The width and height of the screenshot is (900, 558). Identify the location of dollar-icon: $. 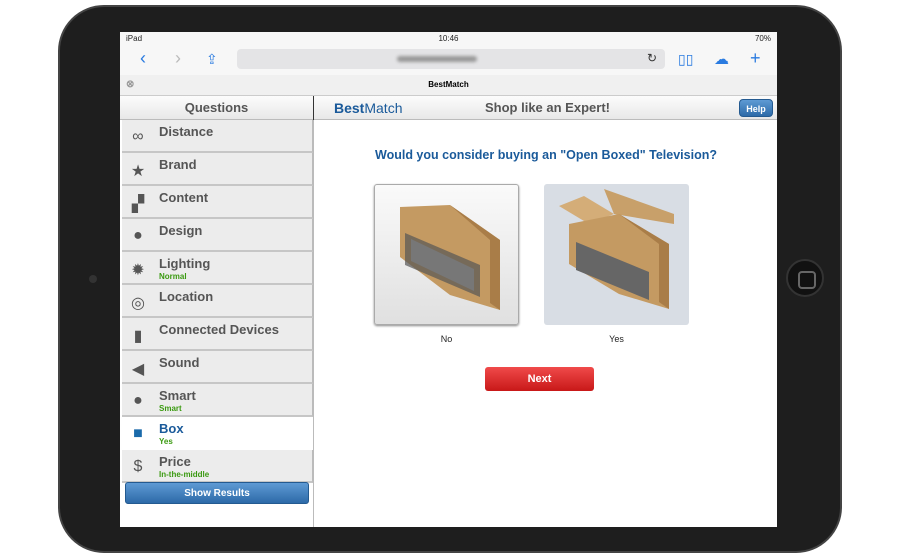
(138, 466).